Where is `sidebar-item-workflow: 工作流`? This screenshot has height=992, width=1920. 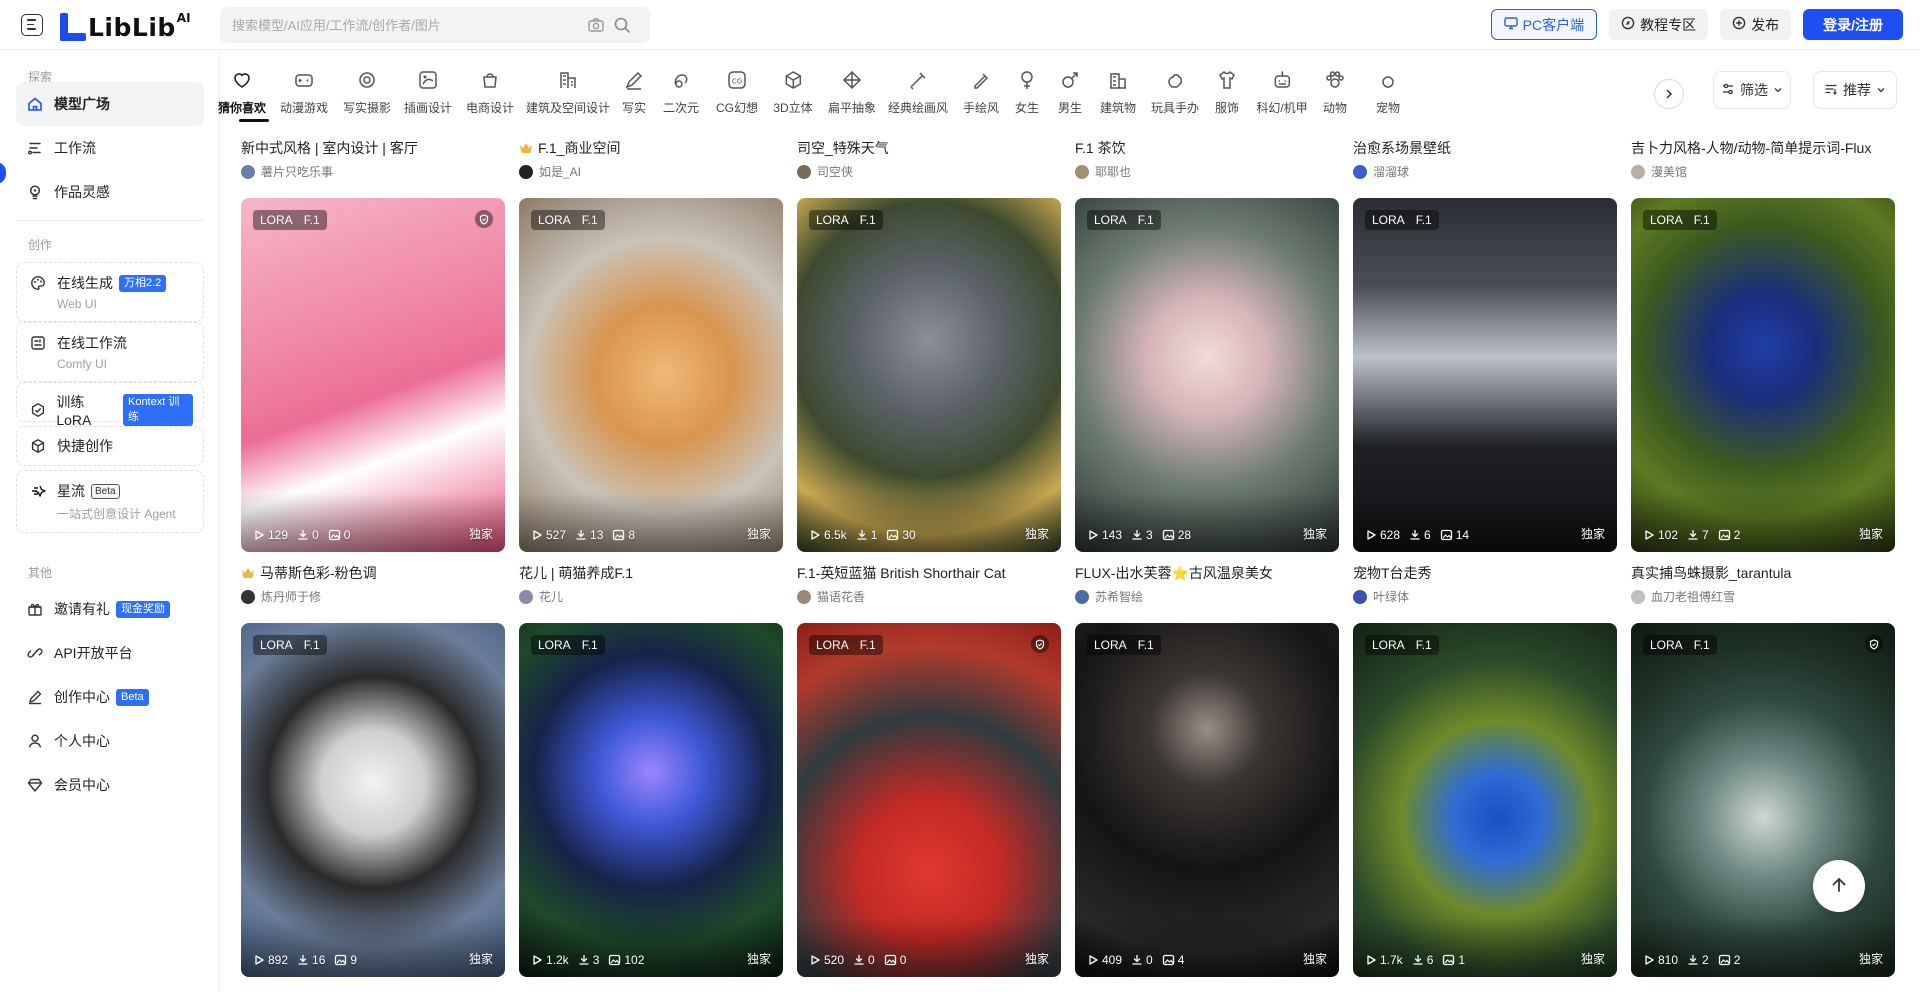
sidebar-item-workflow: 工作流 is located at coordinates (110, 148).